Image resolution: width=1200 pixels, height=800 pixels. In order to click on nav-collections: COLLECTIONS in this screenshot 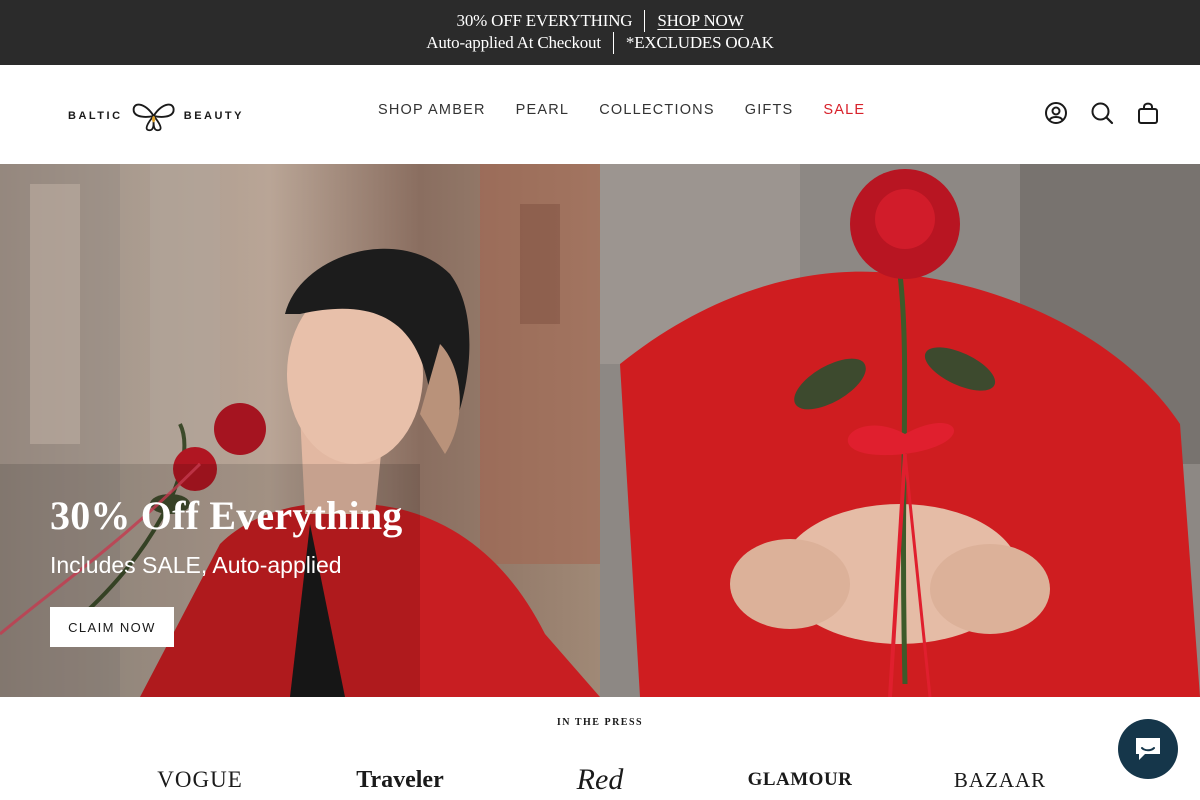, I will do `click(657, 110)`.